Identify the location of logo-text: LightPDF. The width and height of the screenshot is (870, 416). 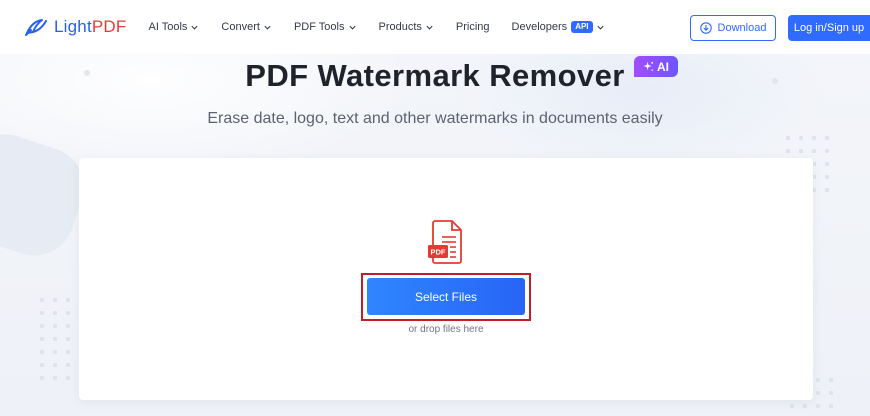
(90, 26).